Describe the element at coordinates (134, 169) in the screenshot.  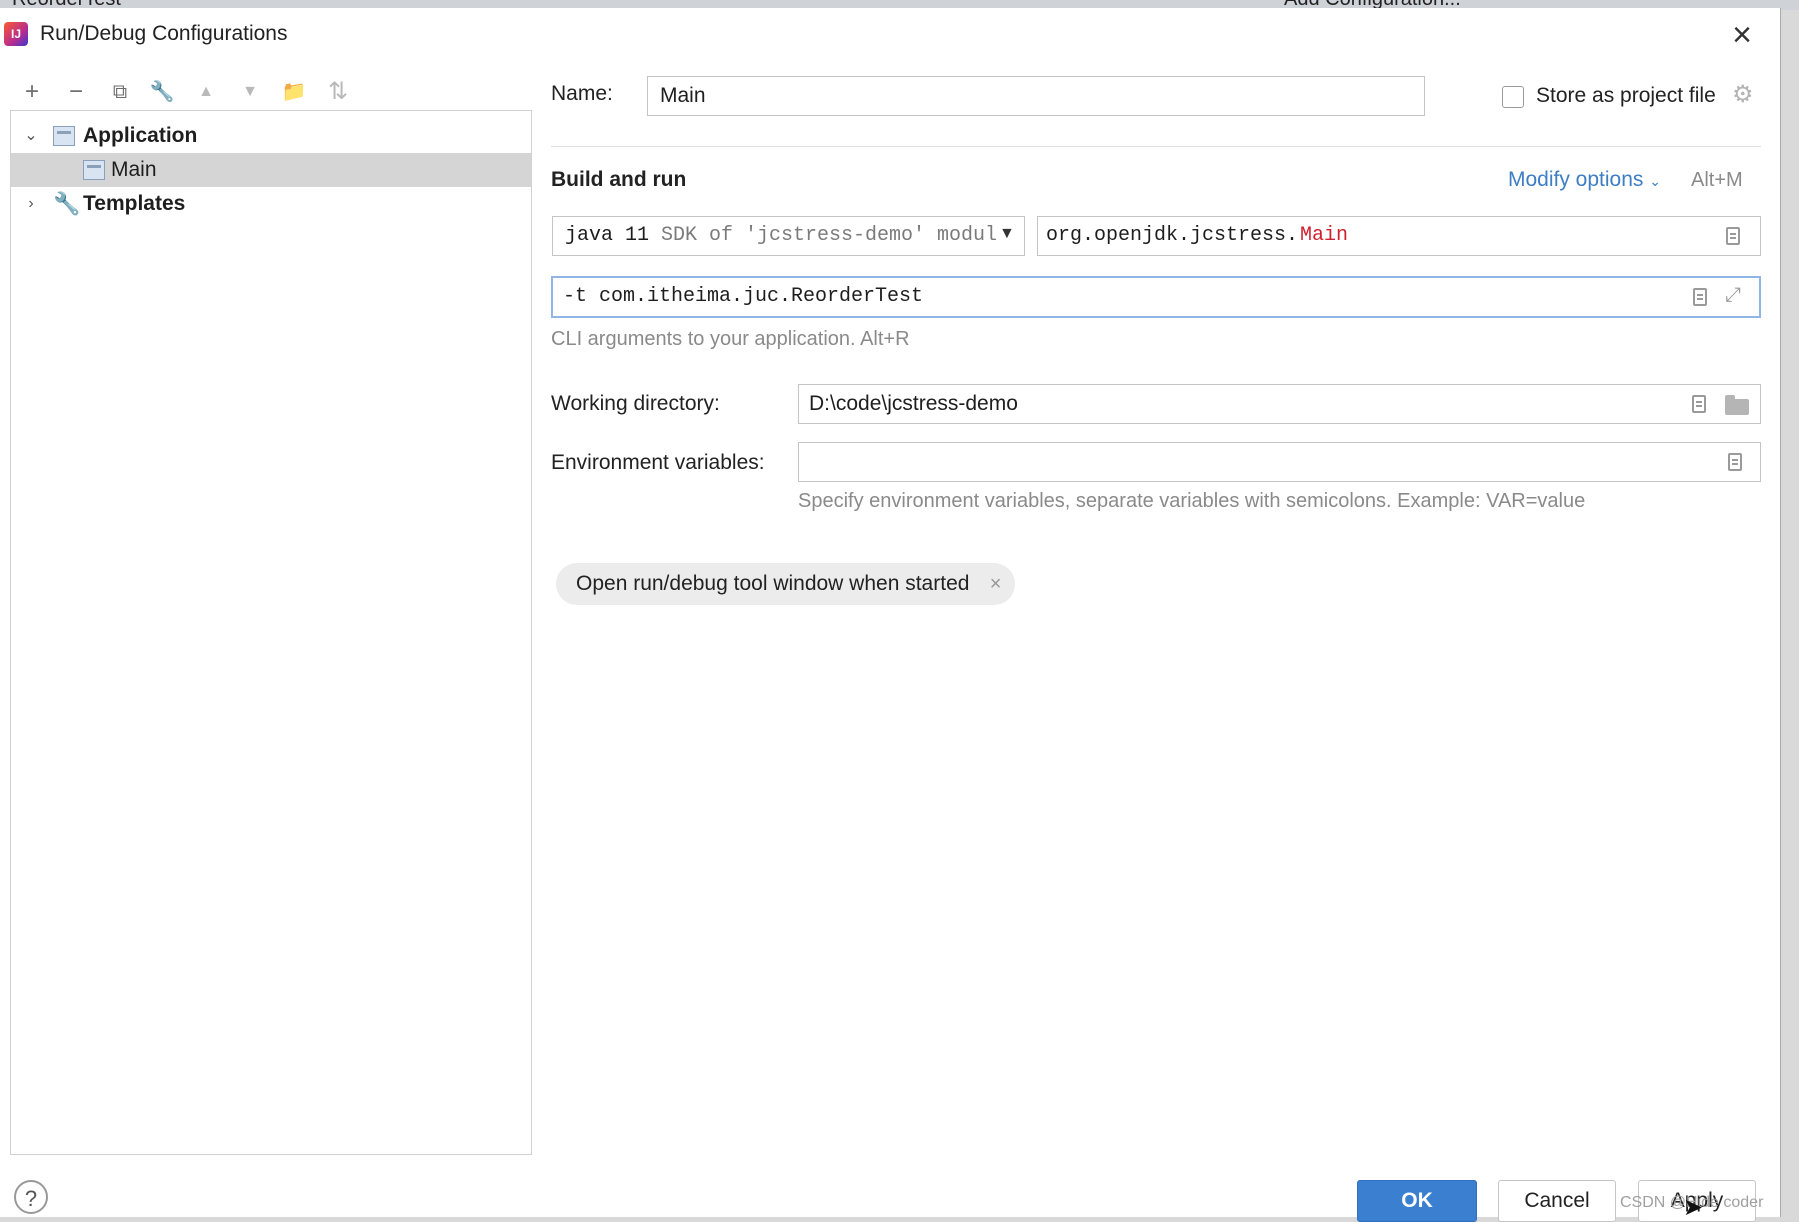
I see `tree-item-label: Main` at that location.